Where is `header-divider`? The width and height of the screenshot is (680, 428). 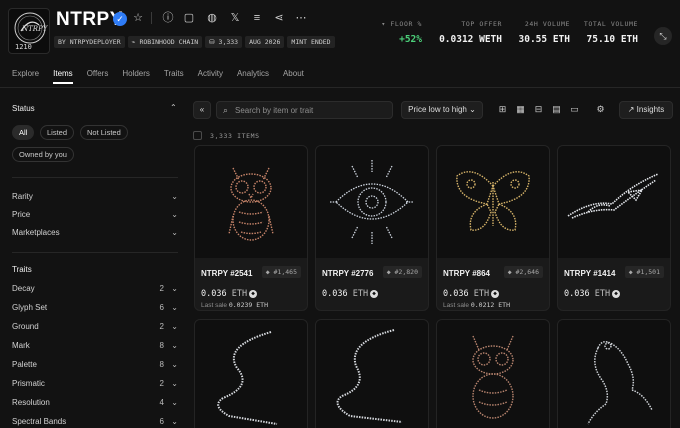 header-divider is located at coordinates (151, 18).